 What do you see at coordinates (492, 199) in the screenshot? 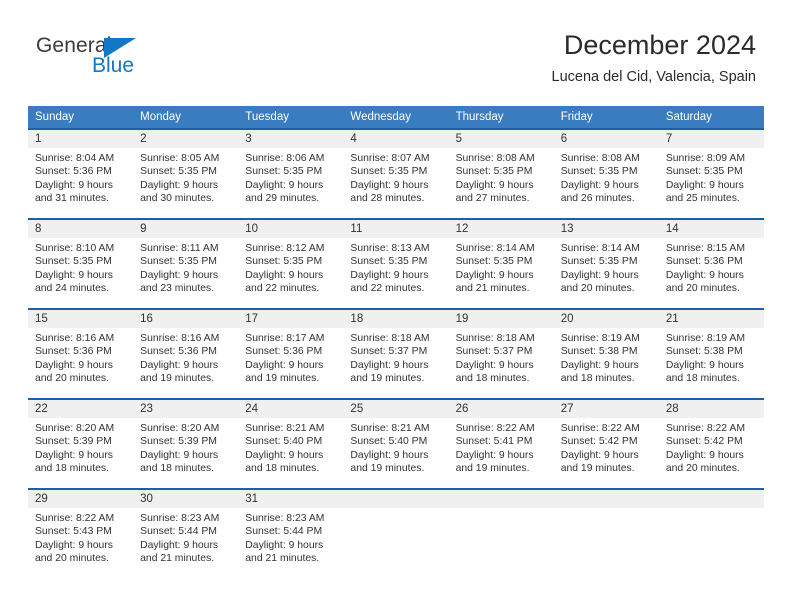
I see `detail-daylight-line2: and 27 minutes.` at bounding box center [492, 199].